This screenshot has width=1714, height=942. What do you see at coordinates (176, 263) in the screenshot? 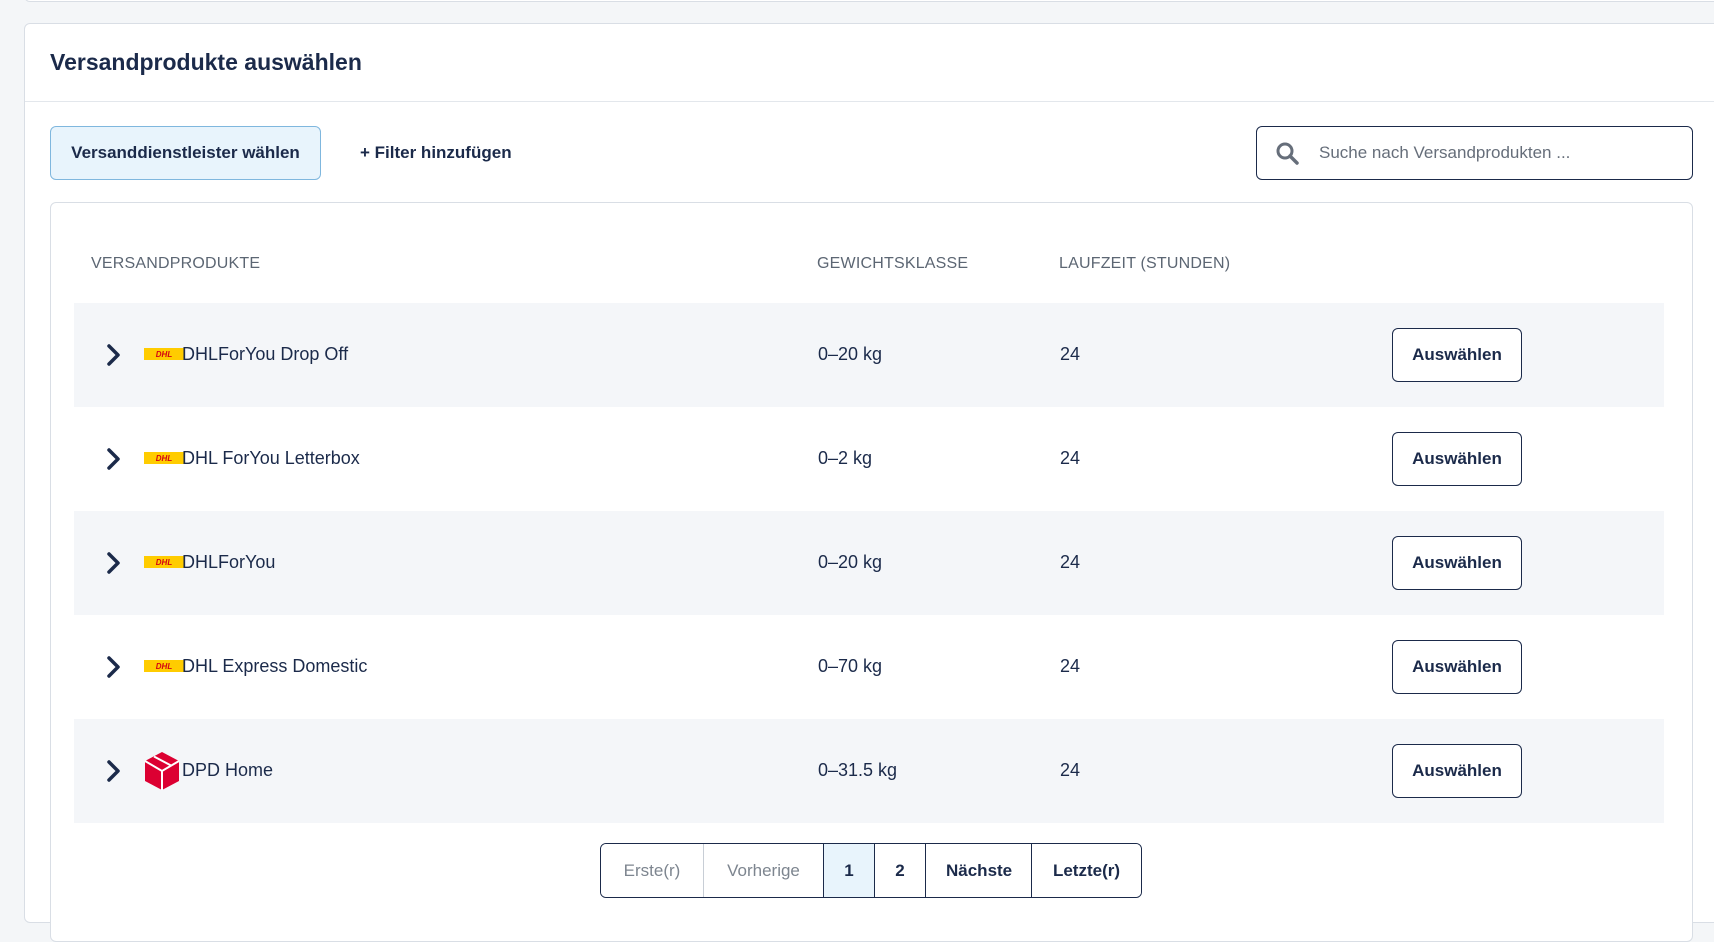
I see `column-header-product: VERSANDPRODUKTE` at bounding box center [176, 263].